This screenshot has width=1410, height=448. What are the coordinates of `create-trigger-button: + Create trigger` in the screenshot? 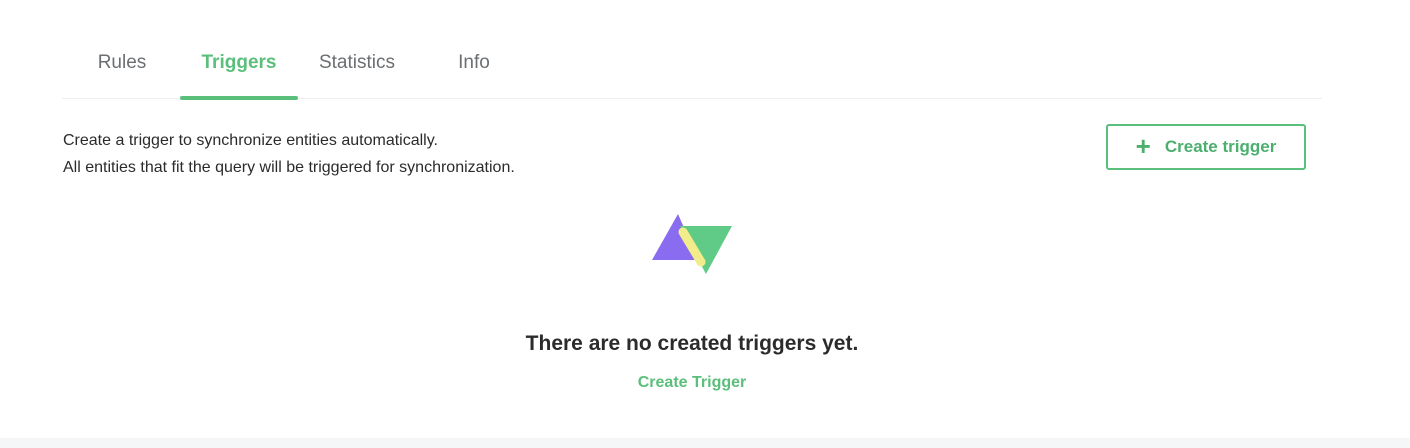 It's located at (1206, 147).